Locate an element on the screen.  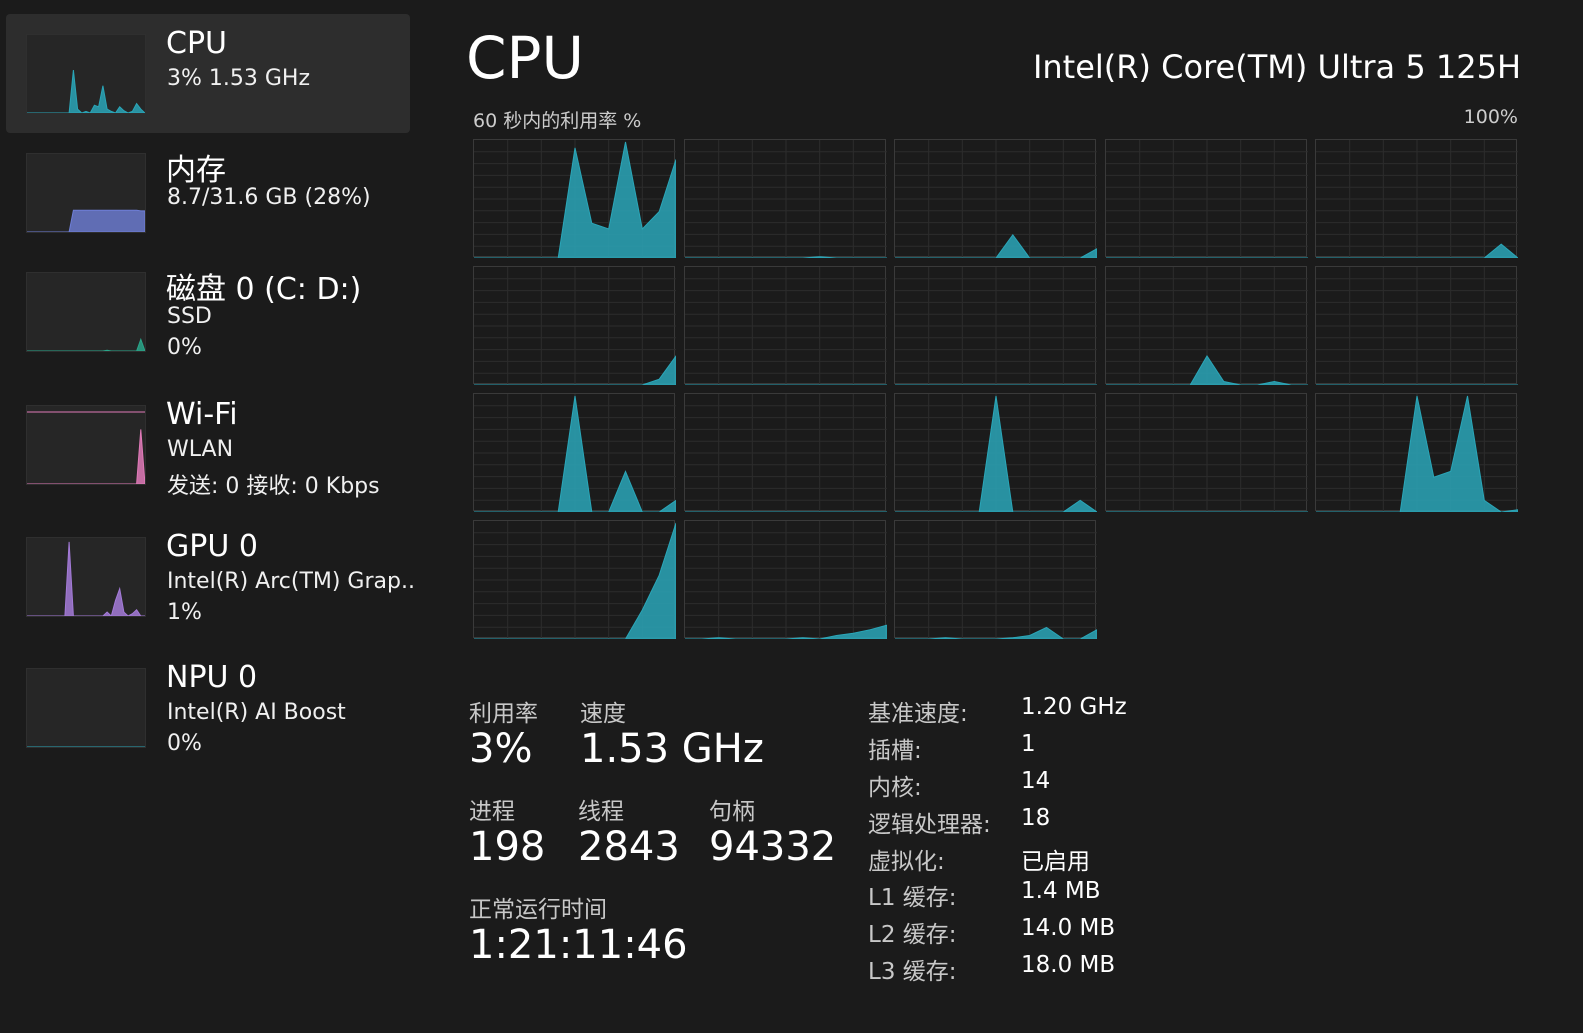
sidebar-item: GPU 0 Intel(R) Arc(TM) Grap.. 1% is located at coordinates (210, 576).